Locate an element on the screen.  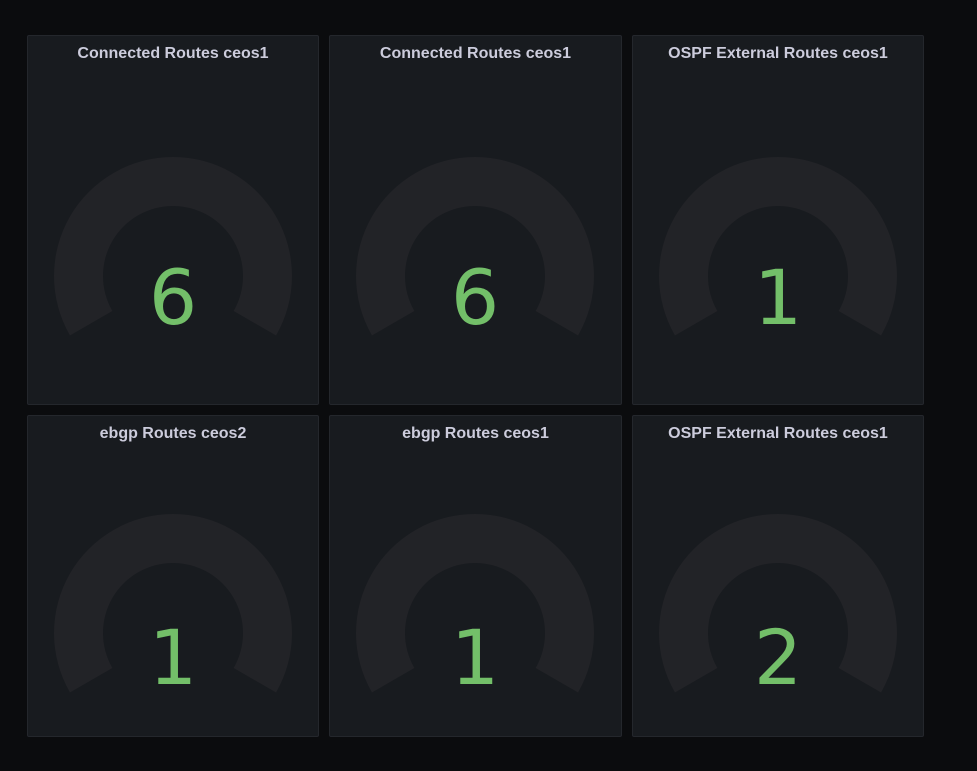
gauge-panel-ebgp-routes-ceos2: ebgp Routes ceos2 1 is located at coordinates (173, 576).